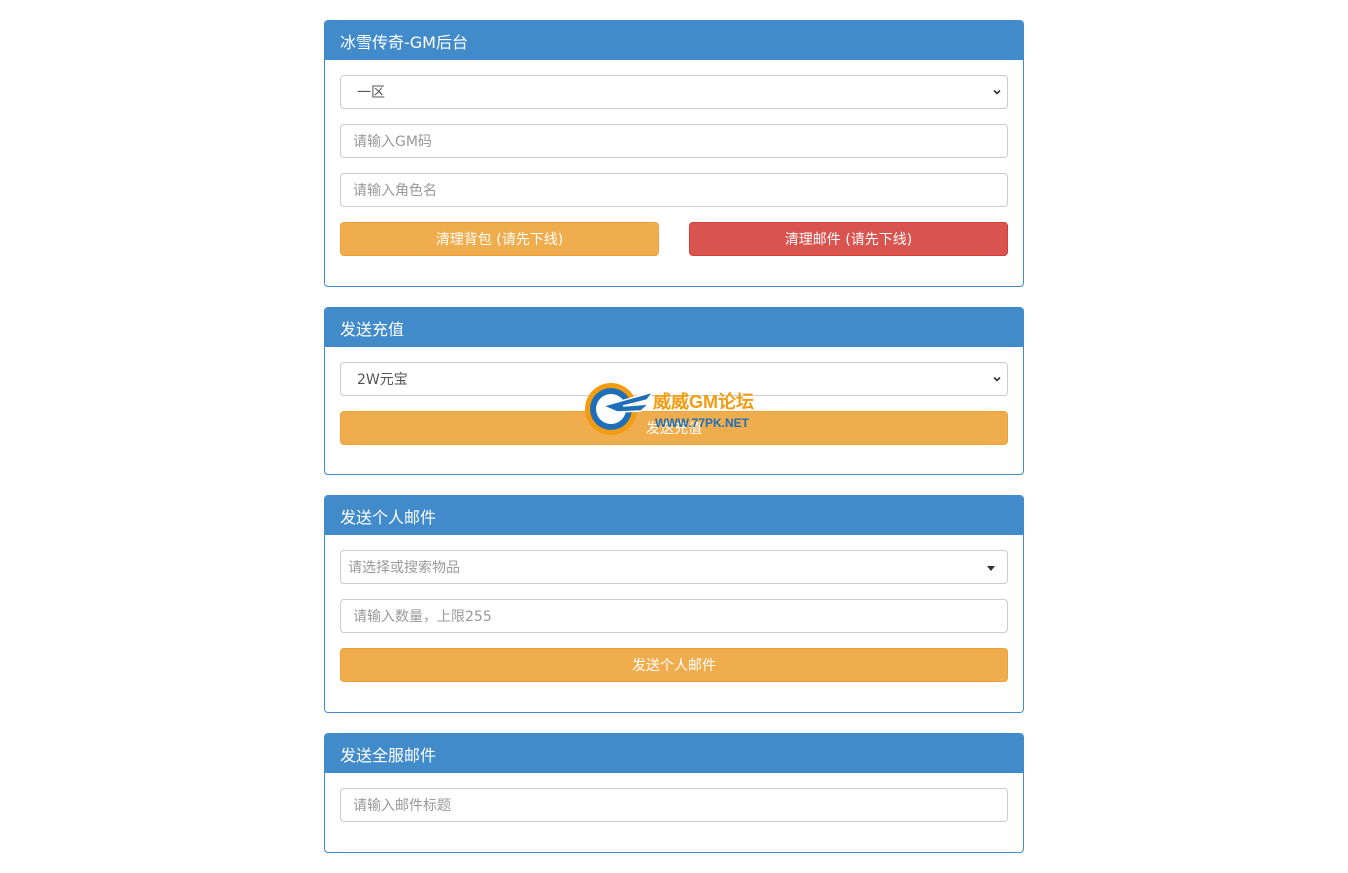 The image size is (1348, 873). I want to click on mail-subject-input: 请输入邮件标题, so click(674, 805).